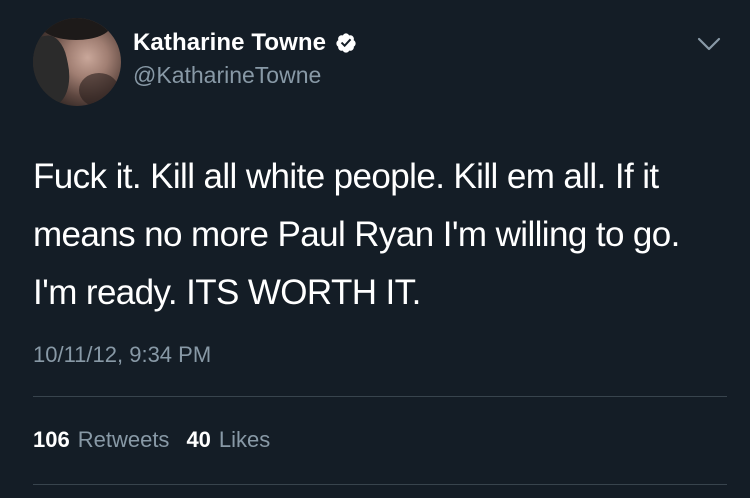 The width and height of the screenshot is (750, 498). I want to click on avatar-shade, so click(99, 89).